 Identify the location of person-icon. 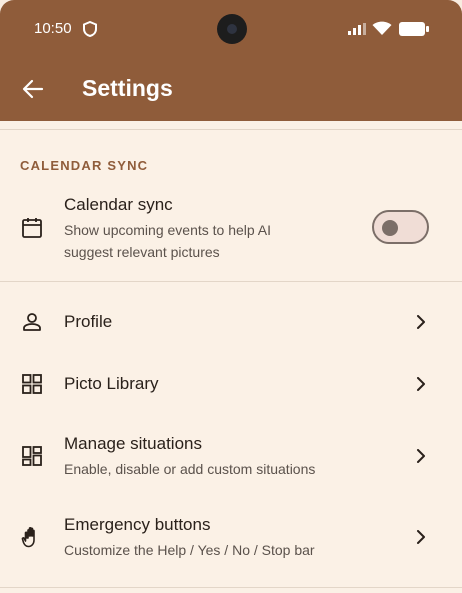
(32, 322).